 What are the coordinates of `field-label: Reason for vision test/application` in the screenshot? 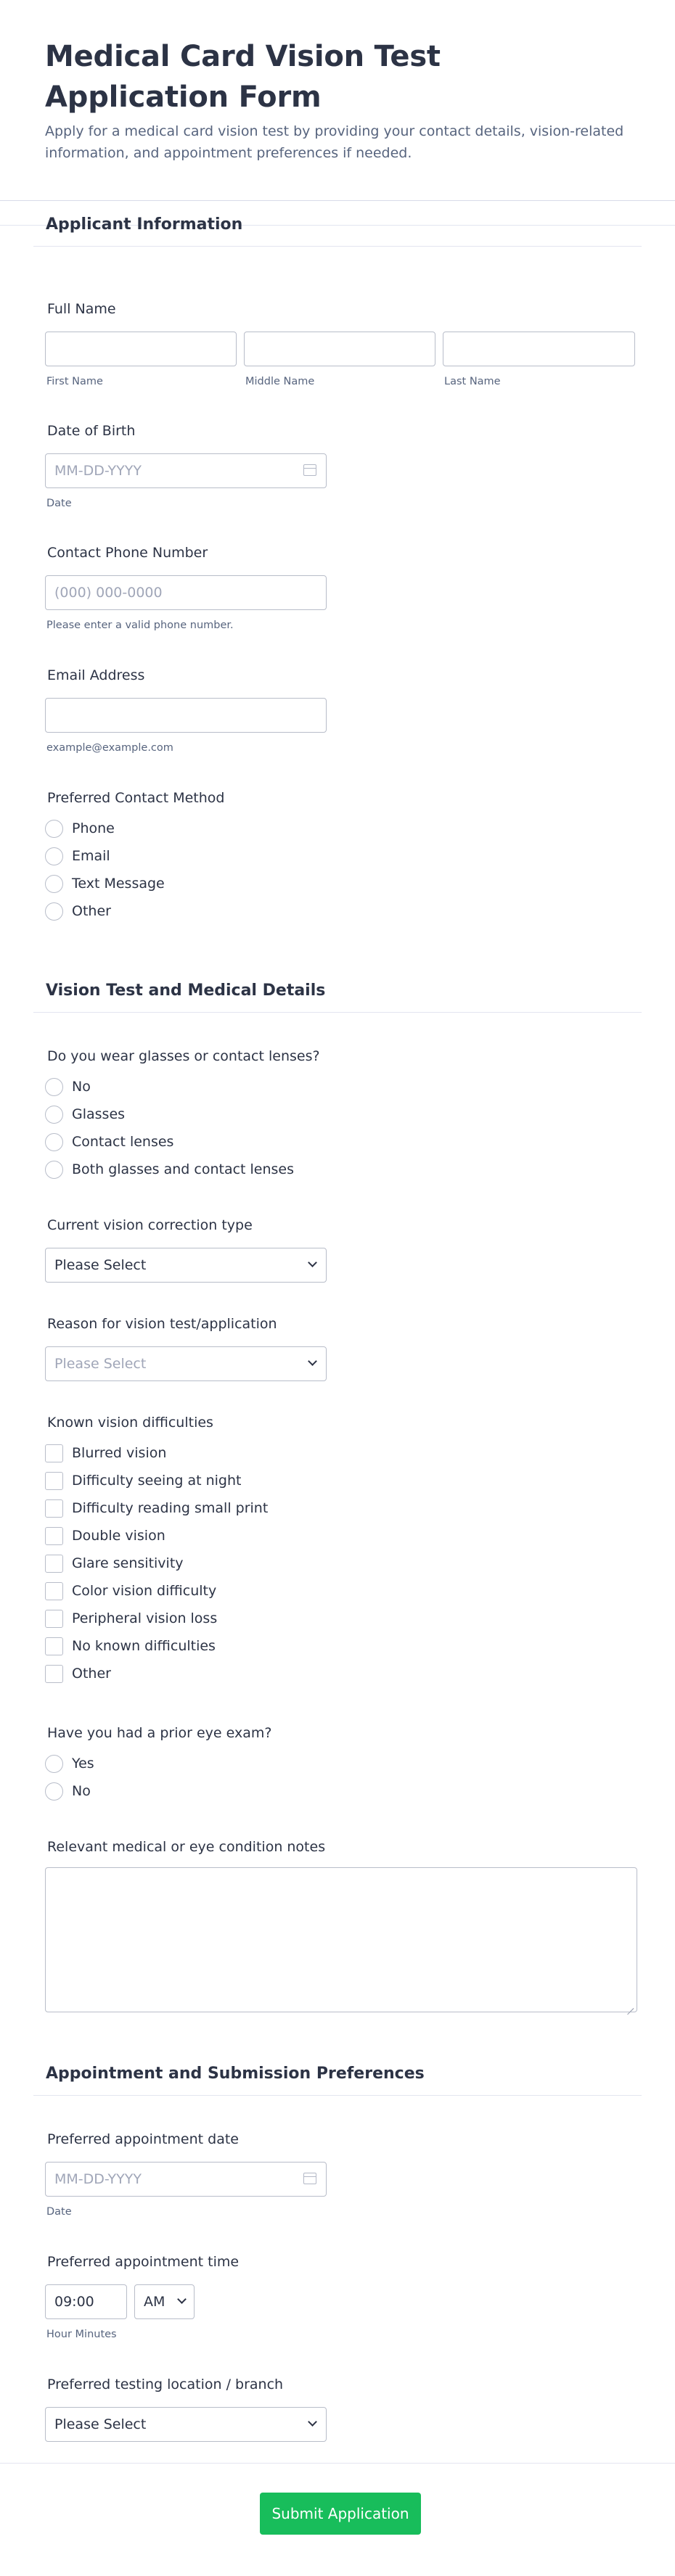 It's located at (162, 1324).